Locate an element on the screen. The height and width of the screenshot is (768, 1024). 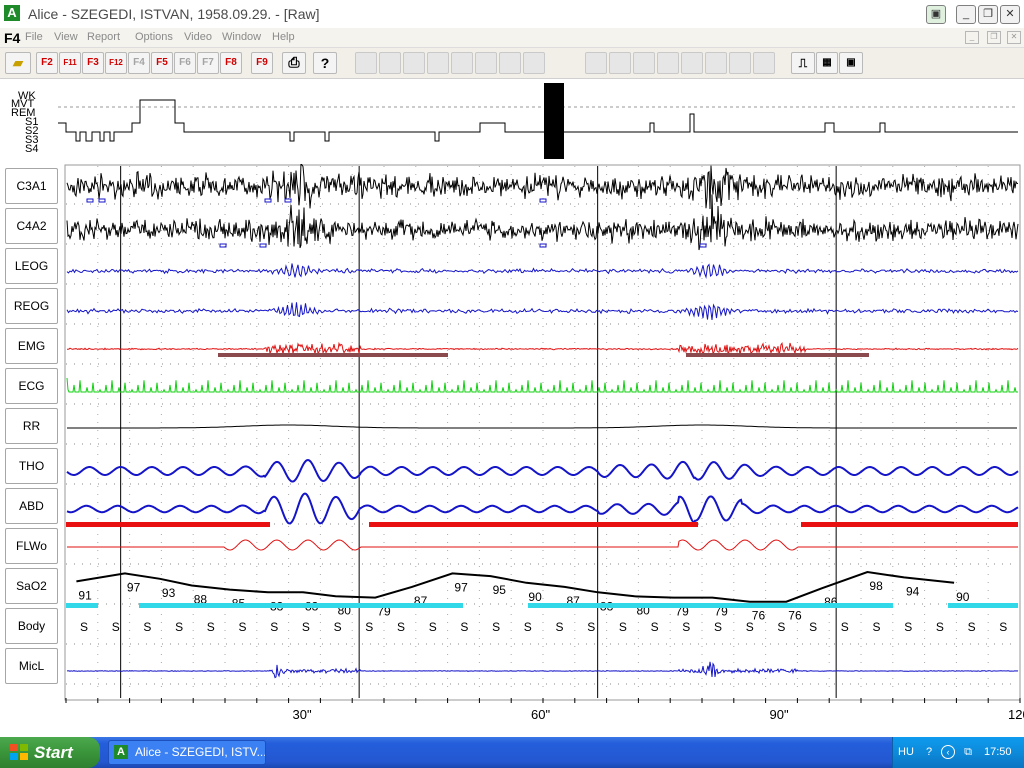
trace-sao2 is located at coordinates (515, 586).